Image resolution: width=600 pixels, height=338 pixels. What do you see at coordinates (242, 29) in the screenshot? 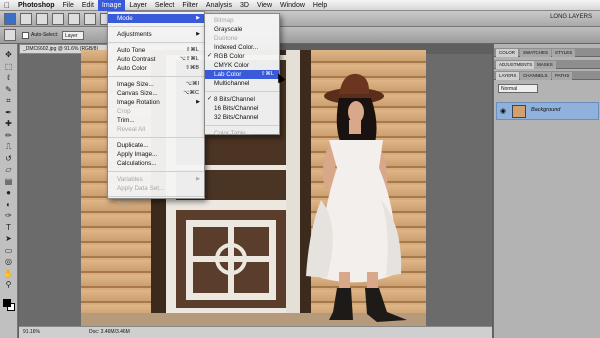
I see `mode-item-grayscale: Grayscale` at bounding box center [242, 29].